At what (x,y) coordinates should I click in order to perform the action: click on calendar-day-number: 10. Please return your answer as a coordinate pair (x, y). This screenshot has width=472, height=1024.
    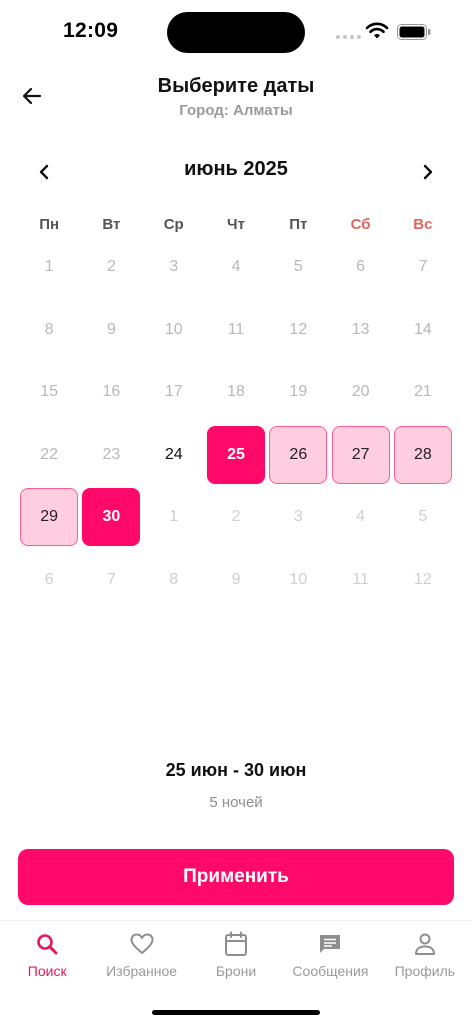
    Looking at the image, I should click on (298, 579).